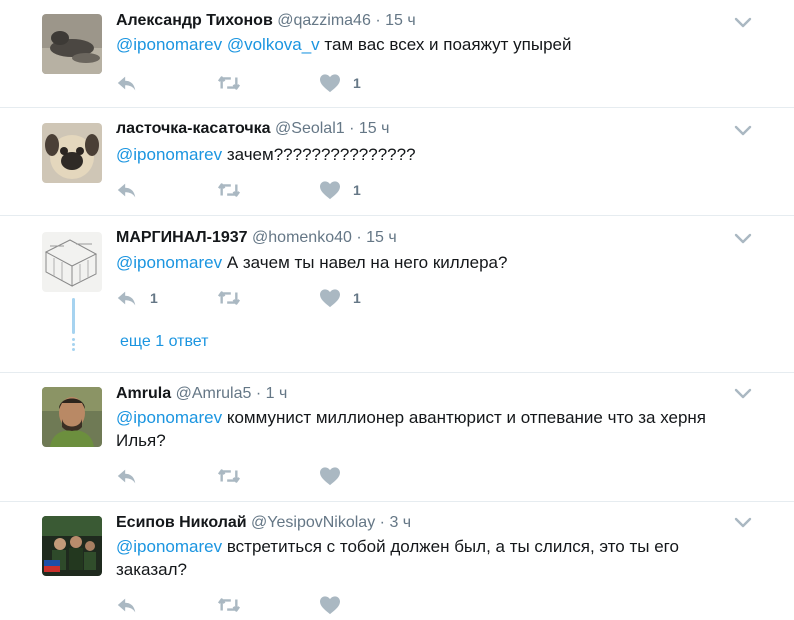 This screenshot has height=620, width=794. What do you see at coordinates (194, 20) in the screenshot?
I see `user-name: Александр Тихонов` at bounding box center [194, 20].